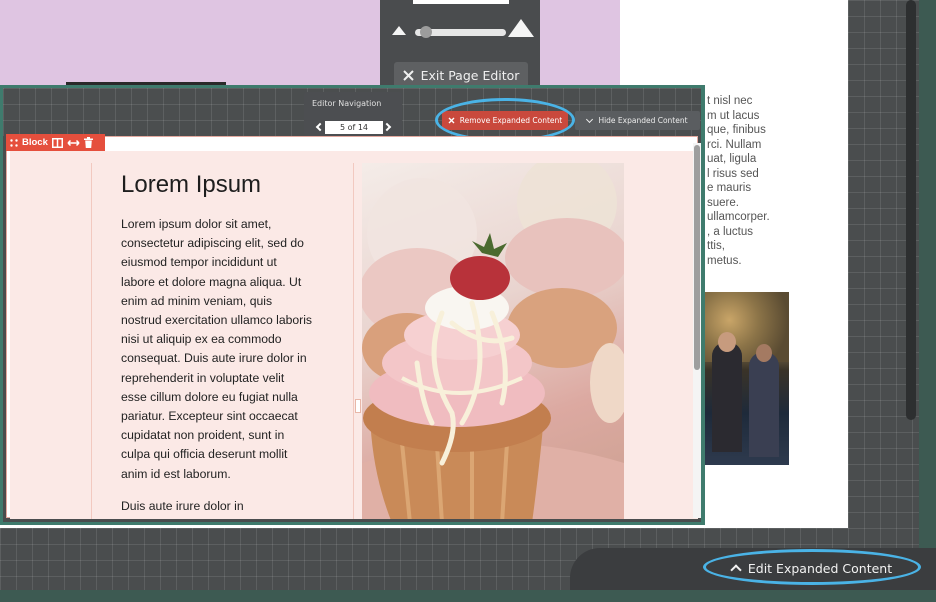  What do you see at coordinates (590, 119) in the screenshot?
I see `chevron-down-icon` at bounding box center [590, 119].